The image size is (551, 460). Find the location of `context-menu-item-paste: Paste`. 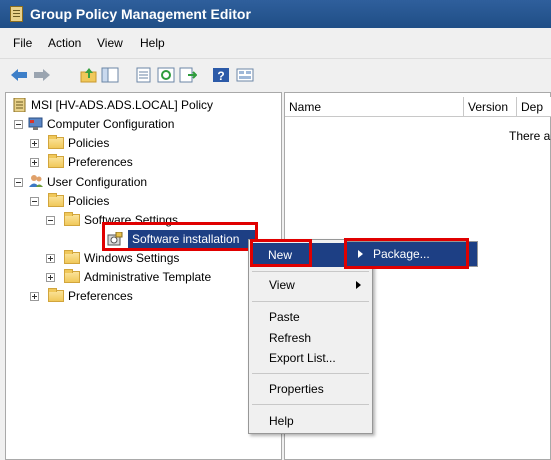

context-menu-item-paste: Paste is located at coordinates (284, 317).